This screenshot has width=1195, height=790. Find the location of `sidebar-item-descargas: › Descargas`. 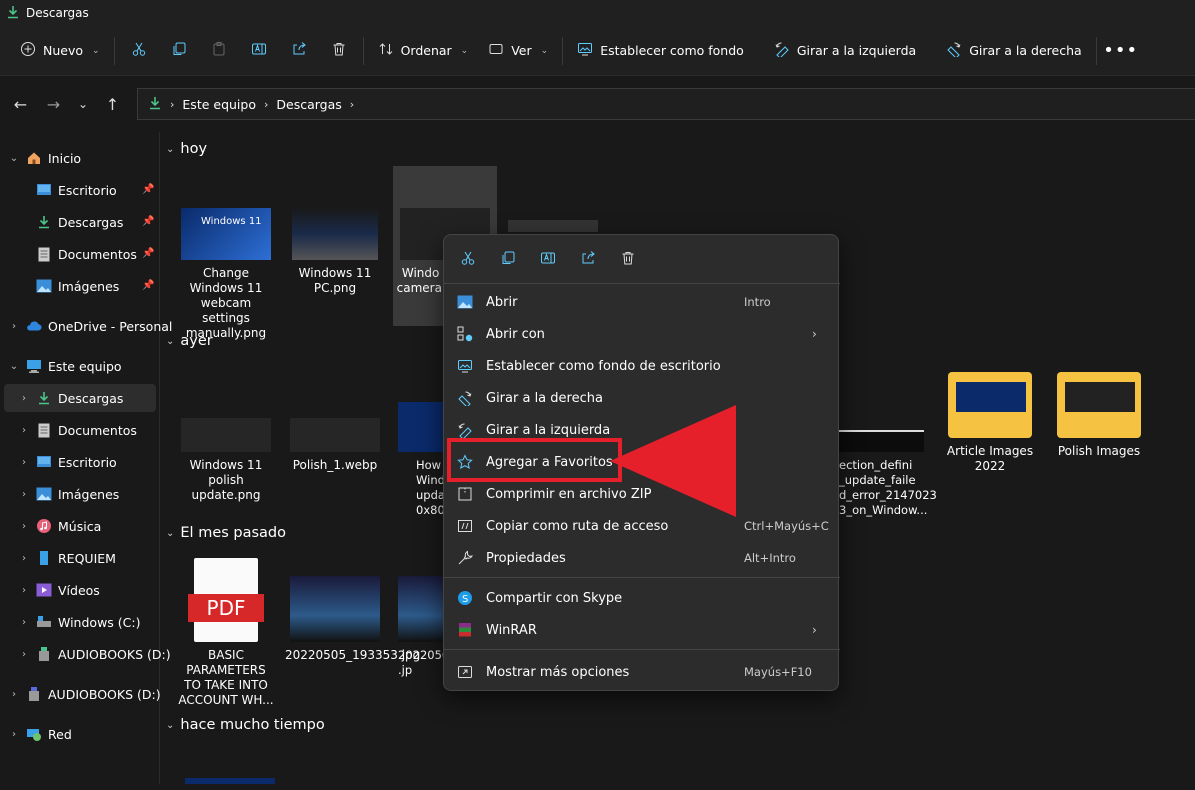

sidebar-item-descargas: › Descargas is located at coordinates (70, 398).